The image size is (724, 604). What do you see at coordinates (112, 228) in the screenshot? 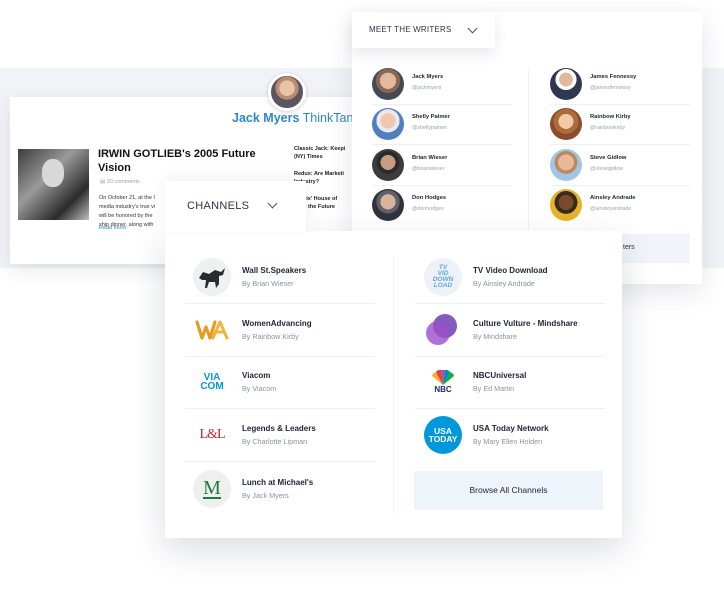
I see `read-more-link: Read more` at bounding box center [112, 228].